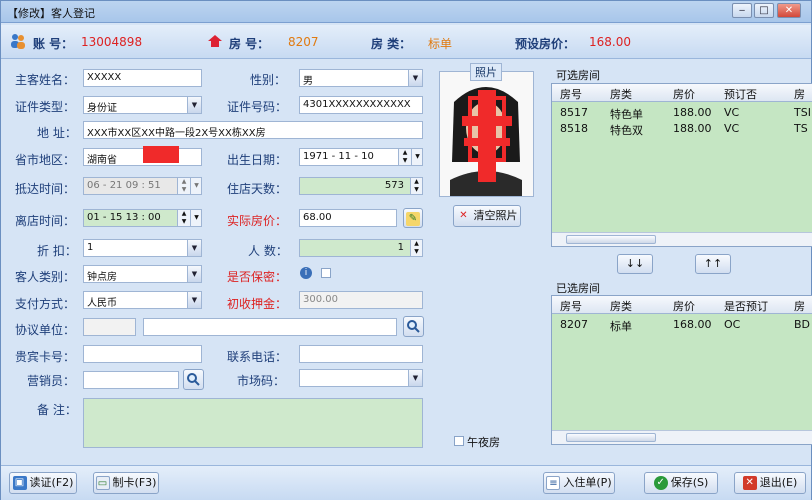 This screenshot has height=500, width=812. What do you see at coordinates (142, 78) in the screenshot?
I see `guest-name-input: XXXXX` at bounding box center [142, 78].